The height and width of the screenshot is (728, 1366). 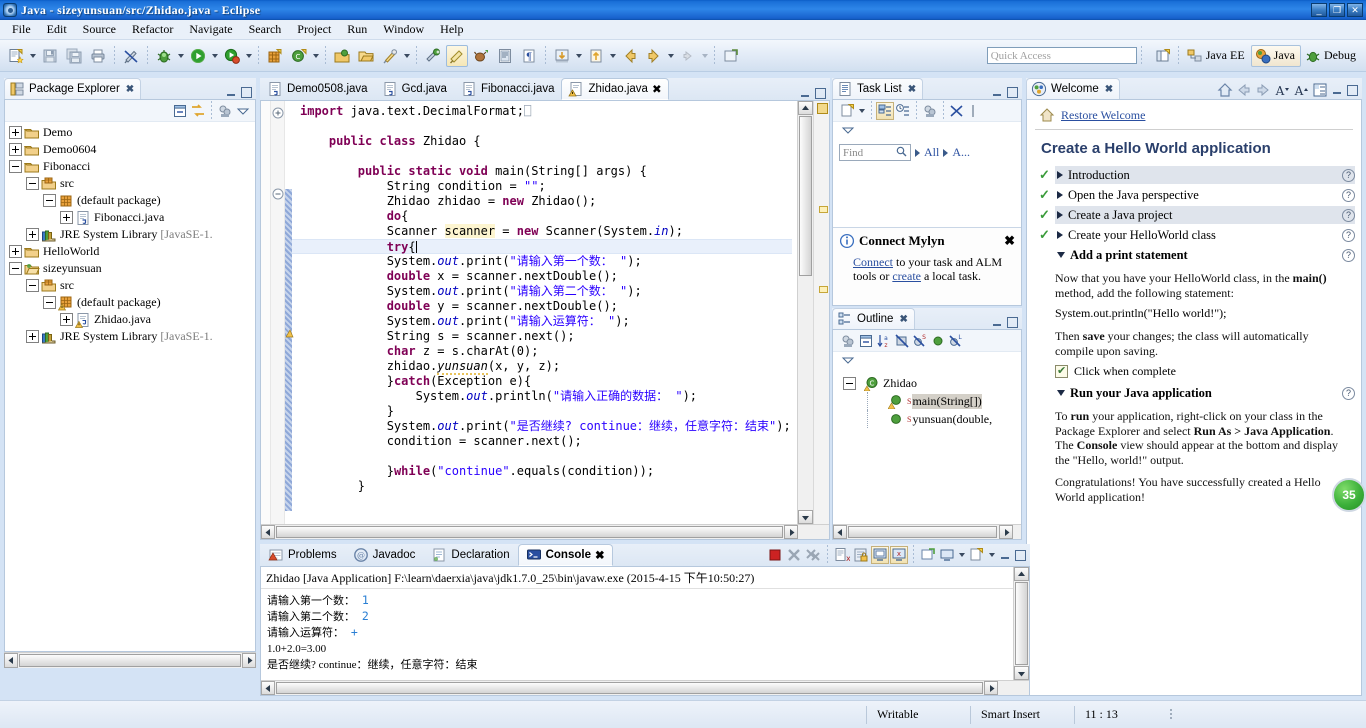 What do you see at coordinates (546, 411) in the screenshot?
I see `code-line: }` at bounding box center [546, 411].